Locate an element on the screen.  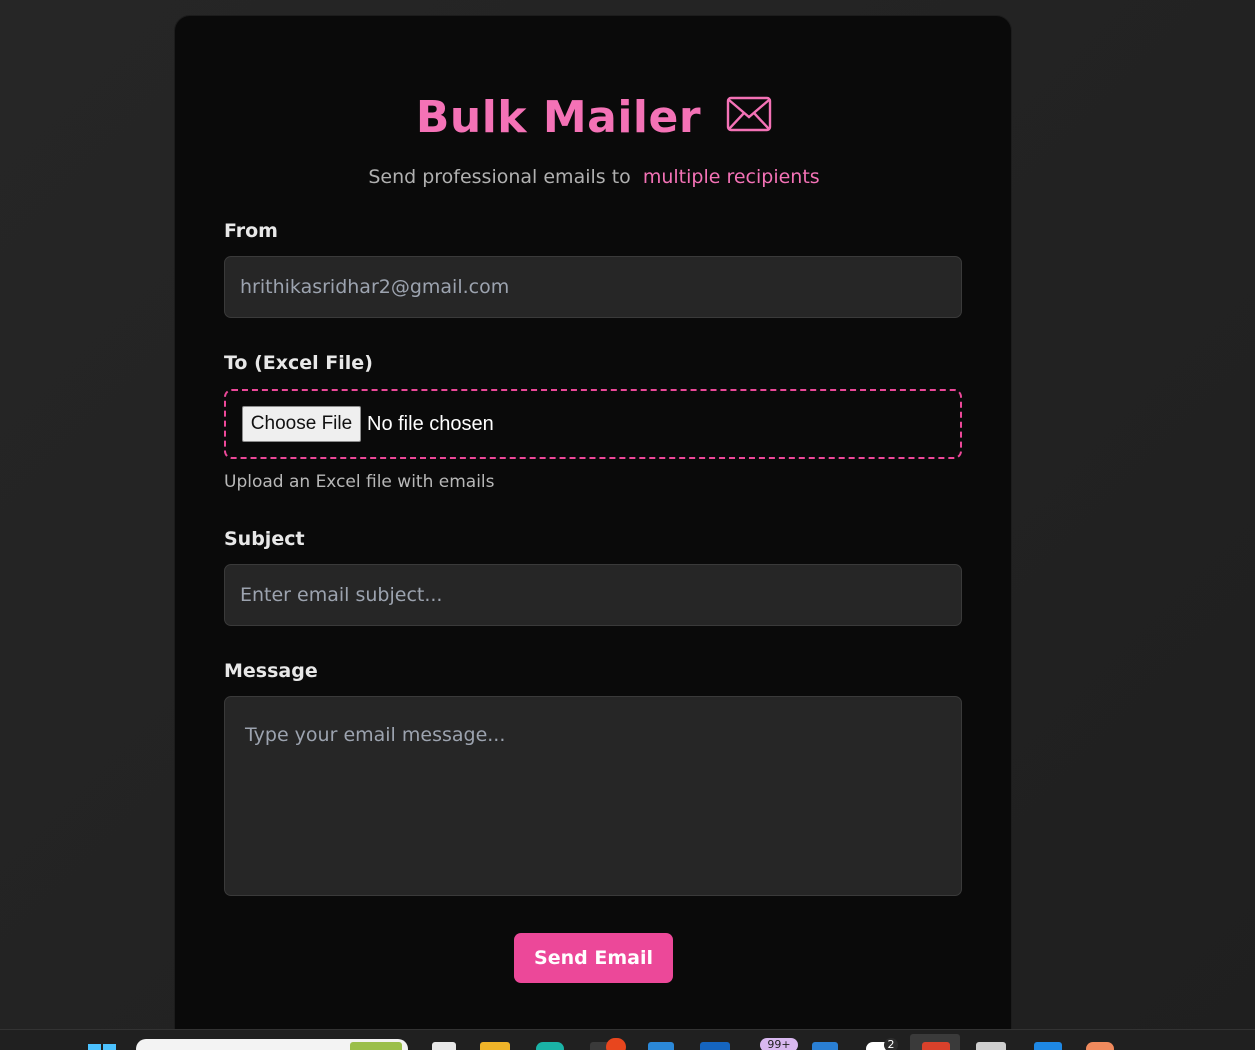
upload-hint: Upload an Excel file with emails is located at coordinates (359, 482).